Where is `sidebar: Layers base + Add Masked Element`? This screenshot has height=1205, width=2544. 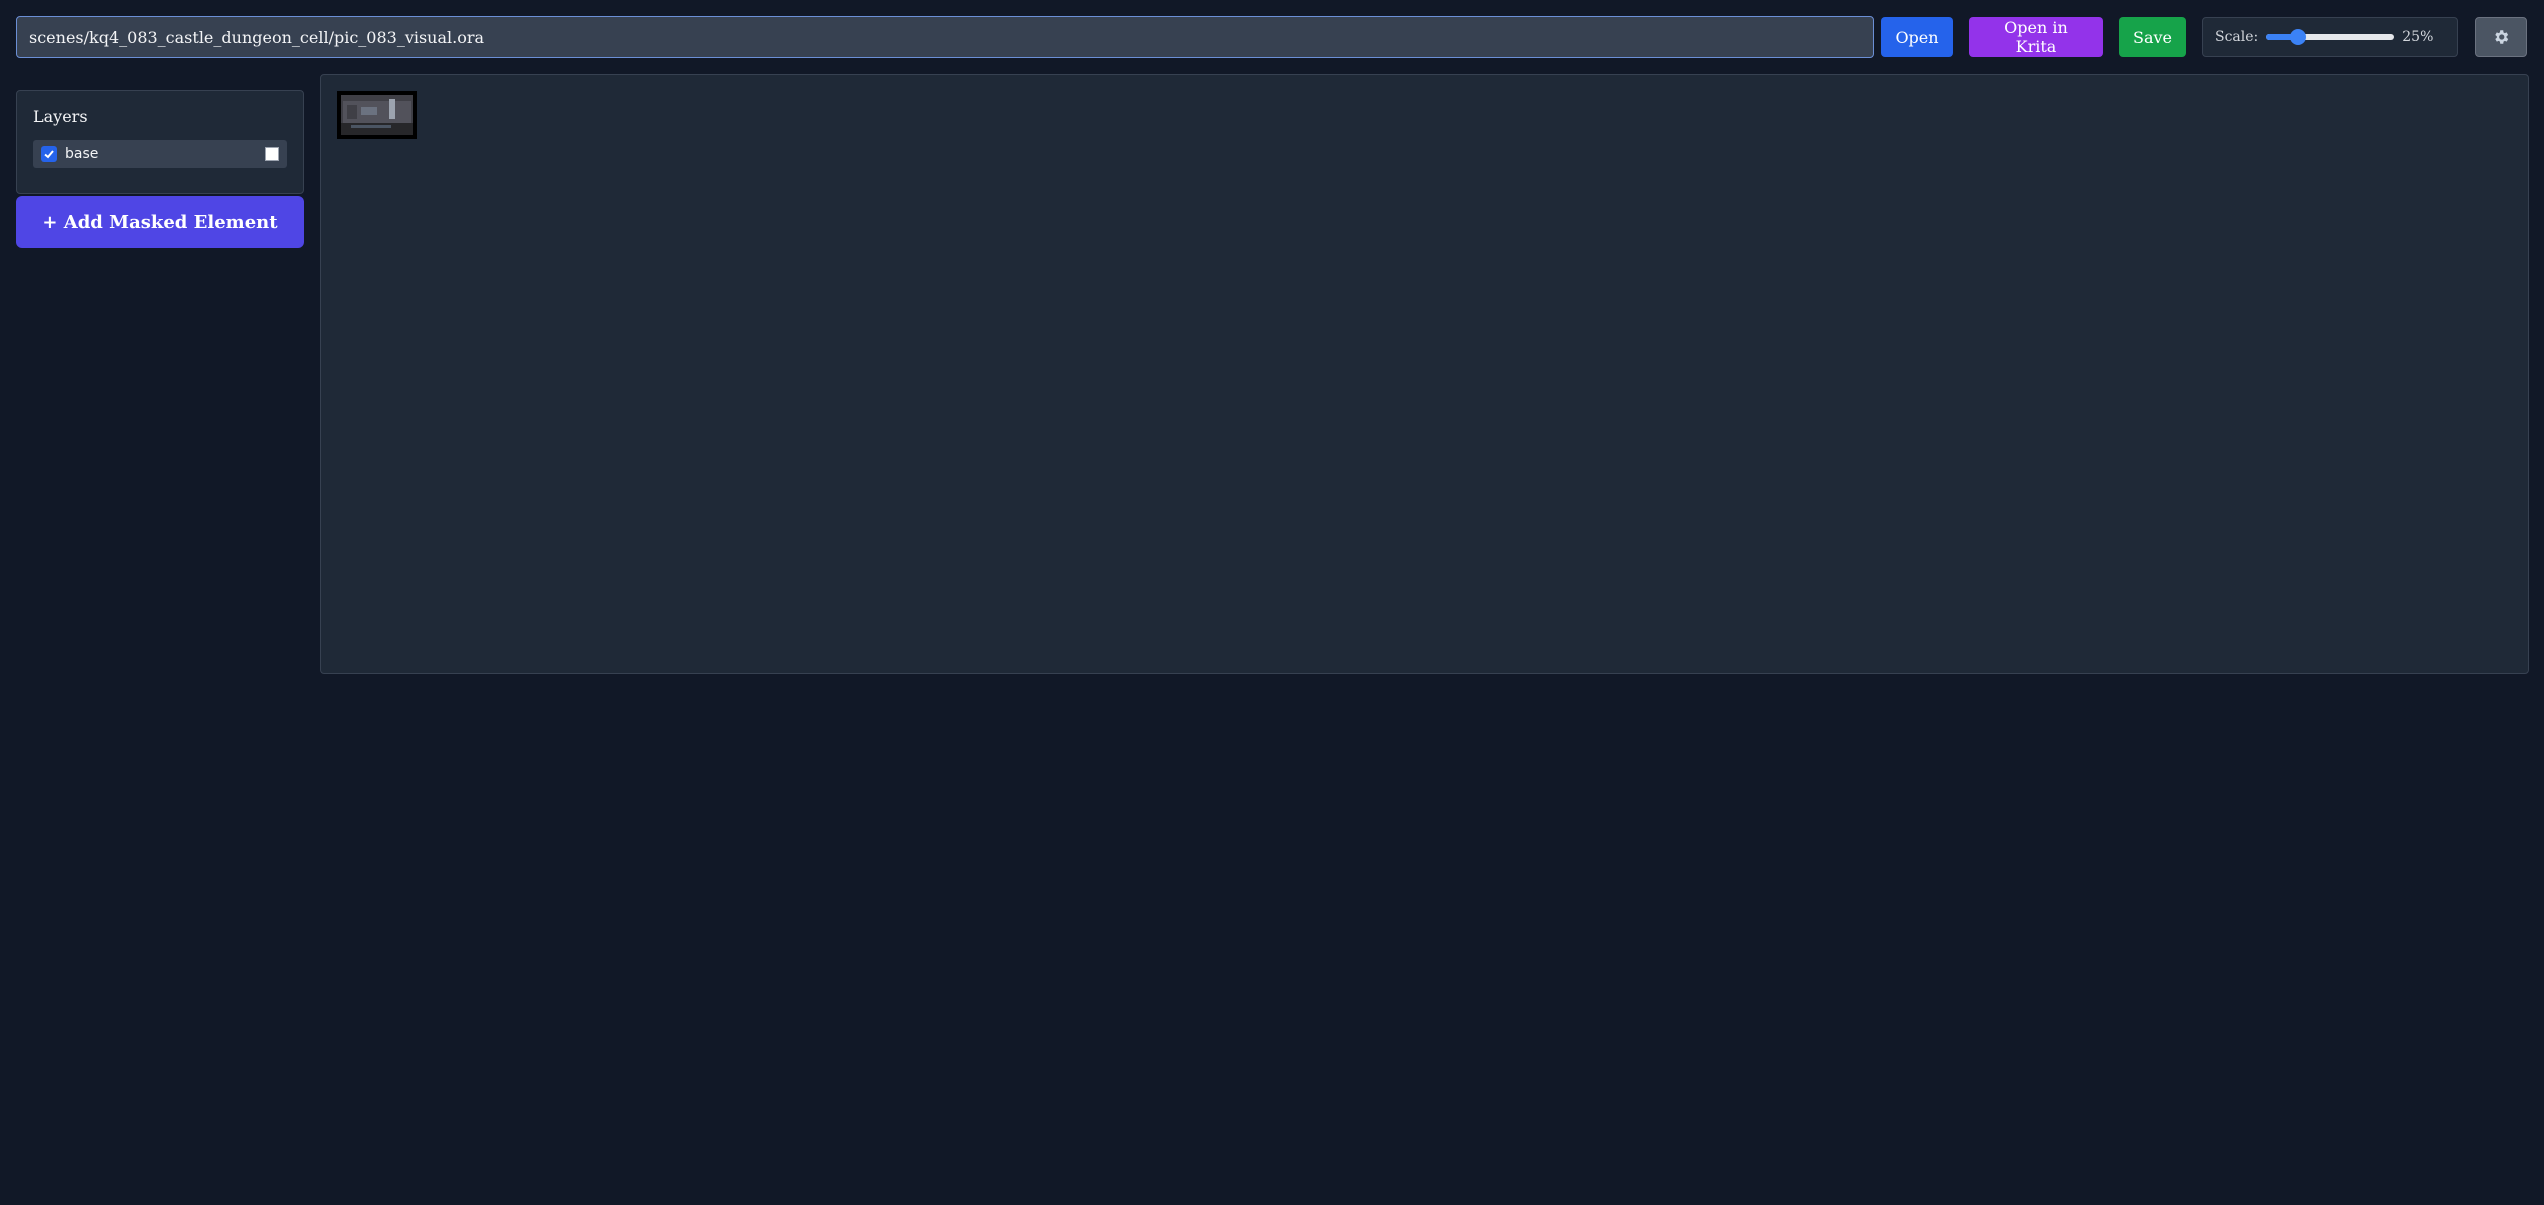 sidebar: Layers base + Add Masked Element is located at coordinates (160, 169).